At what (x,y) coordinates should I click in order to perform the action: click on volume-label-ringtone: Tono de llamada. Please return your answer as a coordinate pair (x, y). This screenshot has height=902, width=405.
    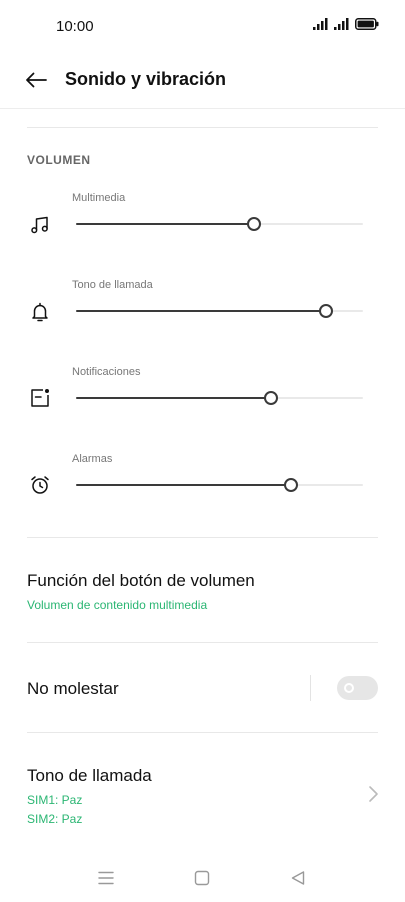
    Looking at the image, I should click on (112, 285).